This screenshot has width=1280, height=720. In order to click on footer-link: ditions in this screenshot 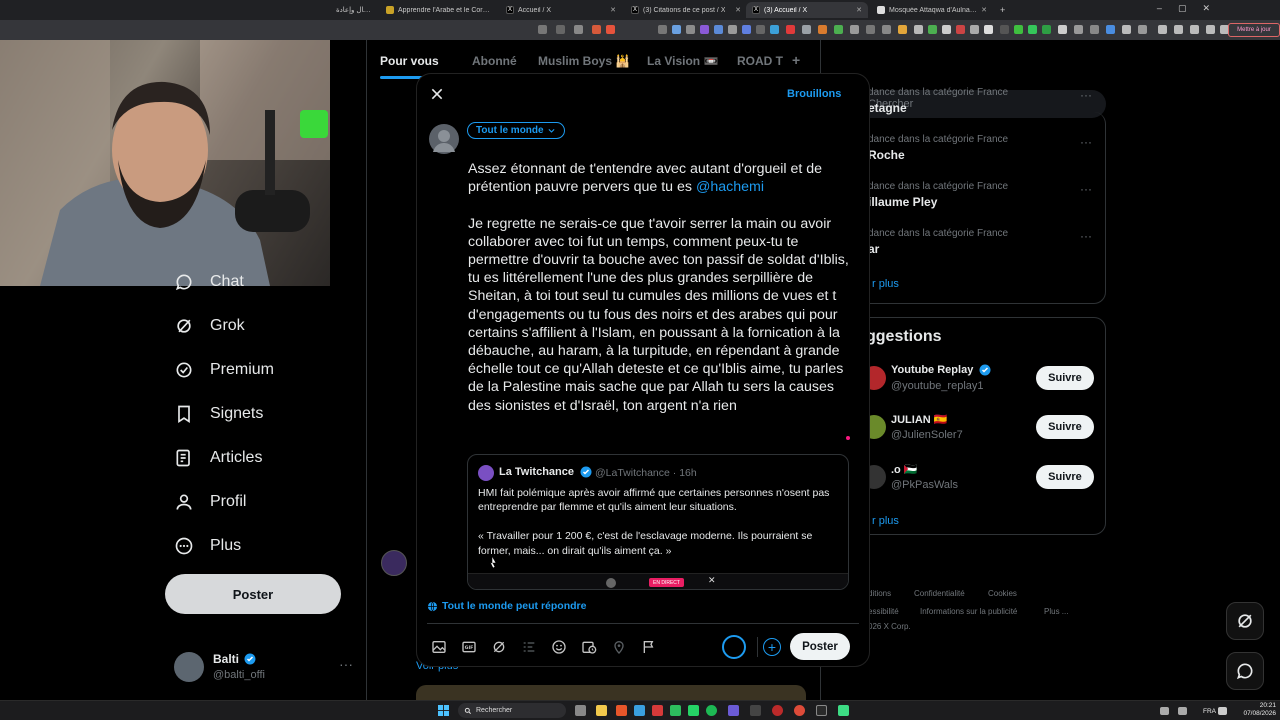, I will do `click(879, 593)`.